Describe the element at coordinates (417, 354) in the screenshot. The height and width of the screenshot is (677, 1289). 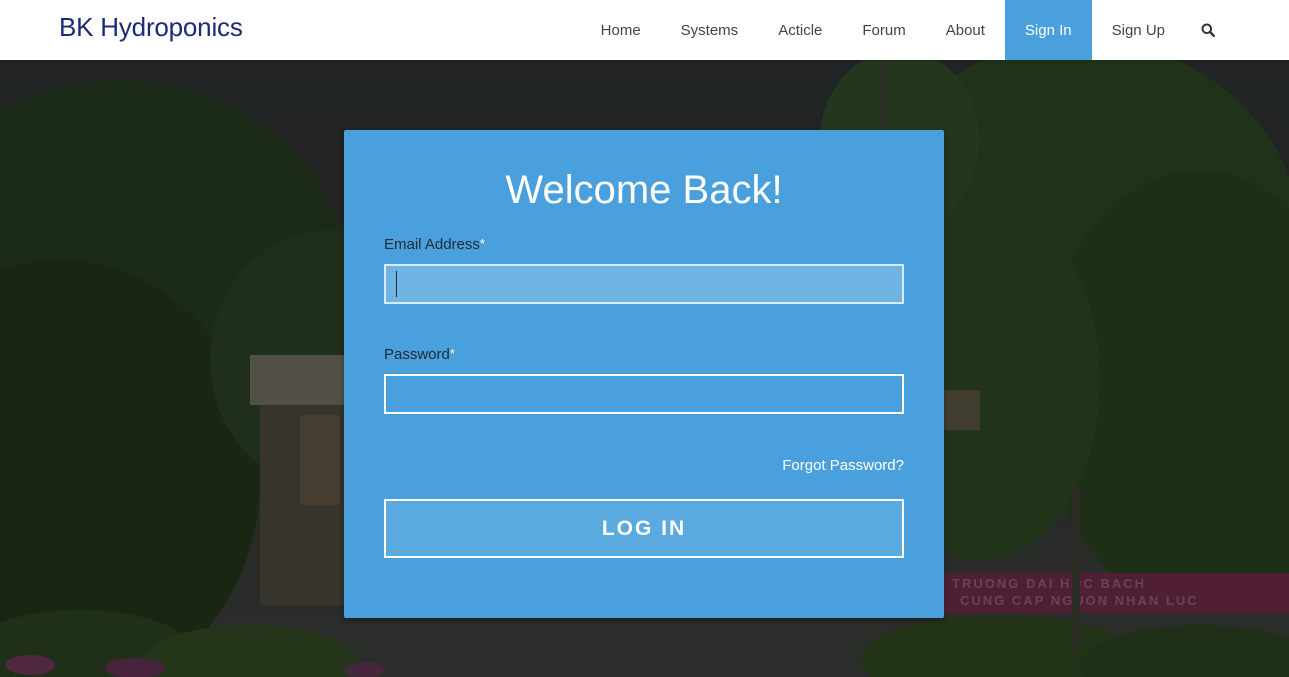
I see `password-label-text: Password` at that location.